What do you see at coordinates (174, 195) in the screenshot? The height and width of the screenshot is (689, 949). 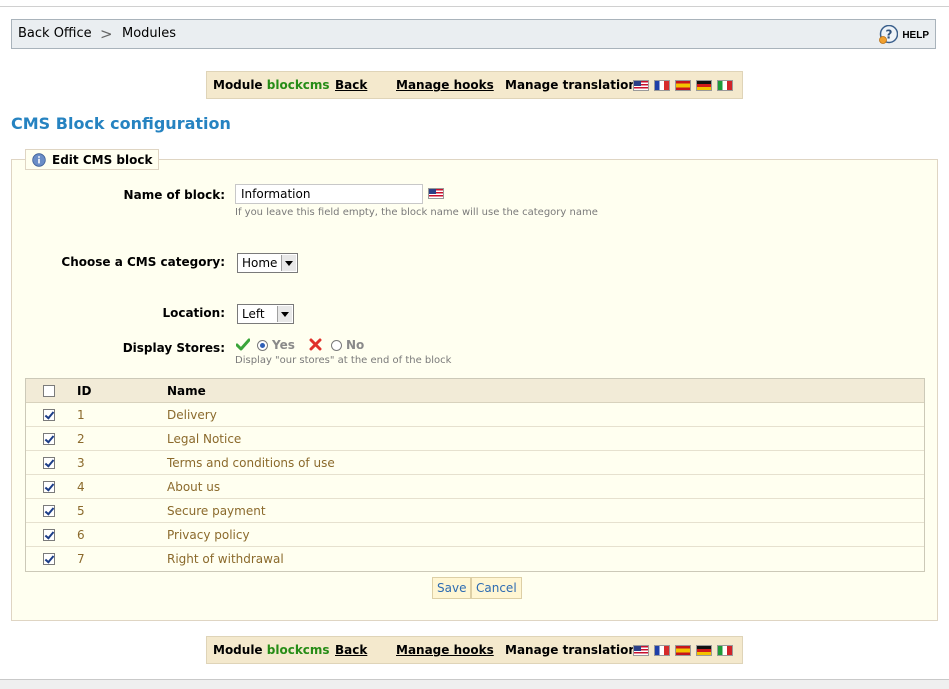 I see `name-of-block-label: Name of block:` at bounding box center [174, 195].